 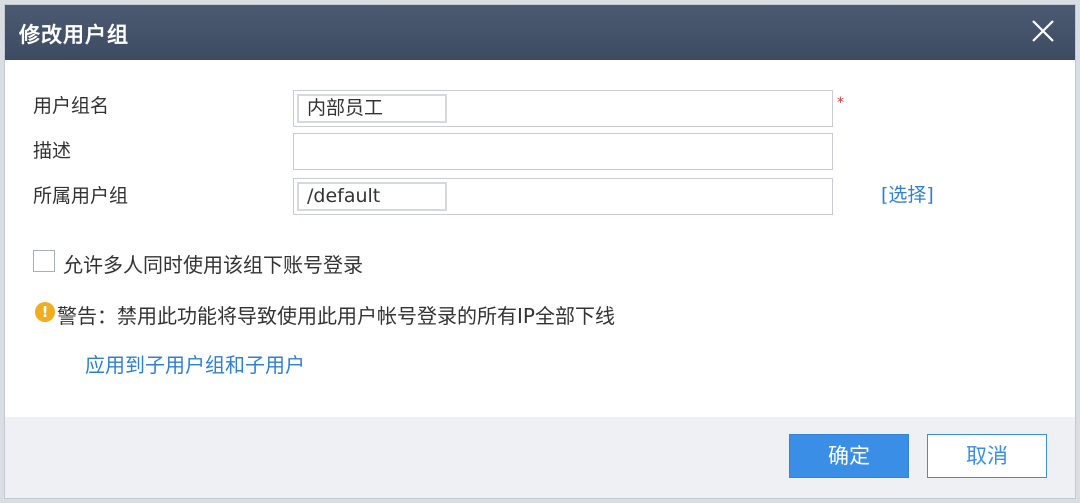 I want to click on warning-text: 警告：禁用此功能将导致使用此用户帐号登录的所有IP全部下线, so click(x=336, y=316).